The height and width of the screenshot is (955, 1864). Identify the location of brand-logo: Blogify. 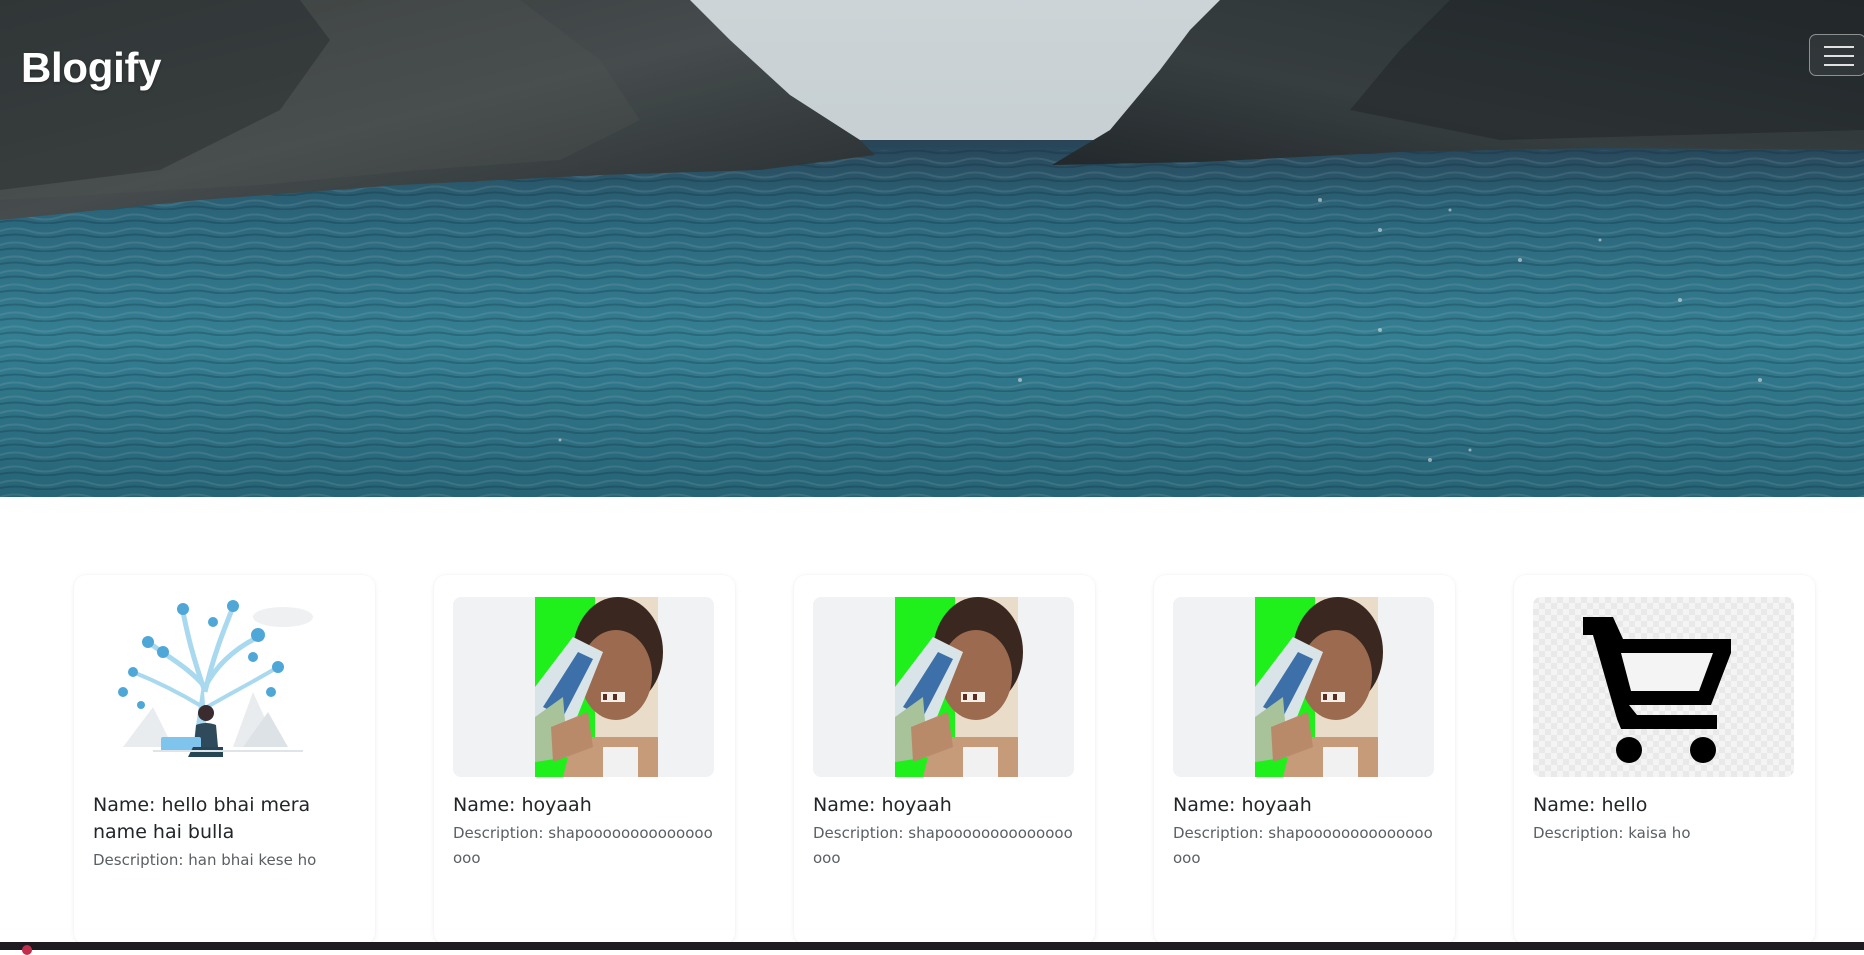
(91, 68).